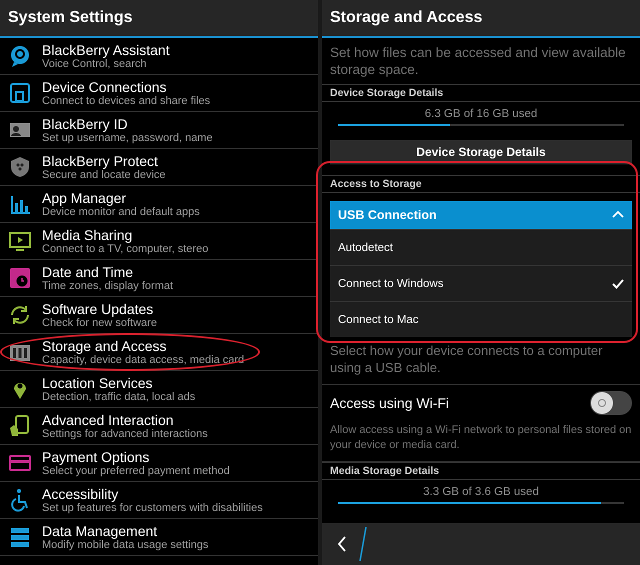 This screenshot has height=565, width=640. What do you see at coordinates (88, 234) in the screenshot?
I see `item-title: Media Sharing` at bounding box center [88, 234].